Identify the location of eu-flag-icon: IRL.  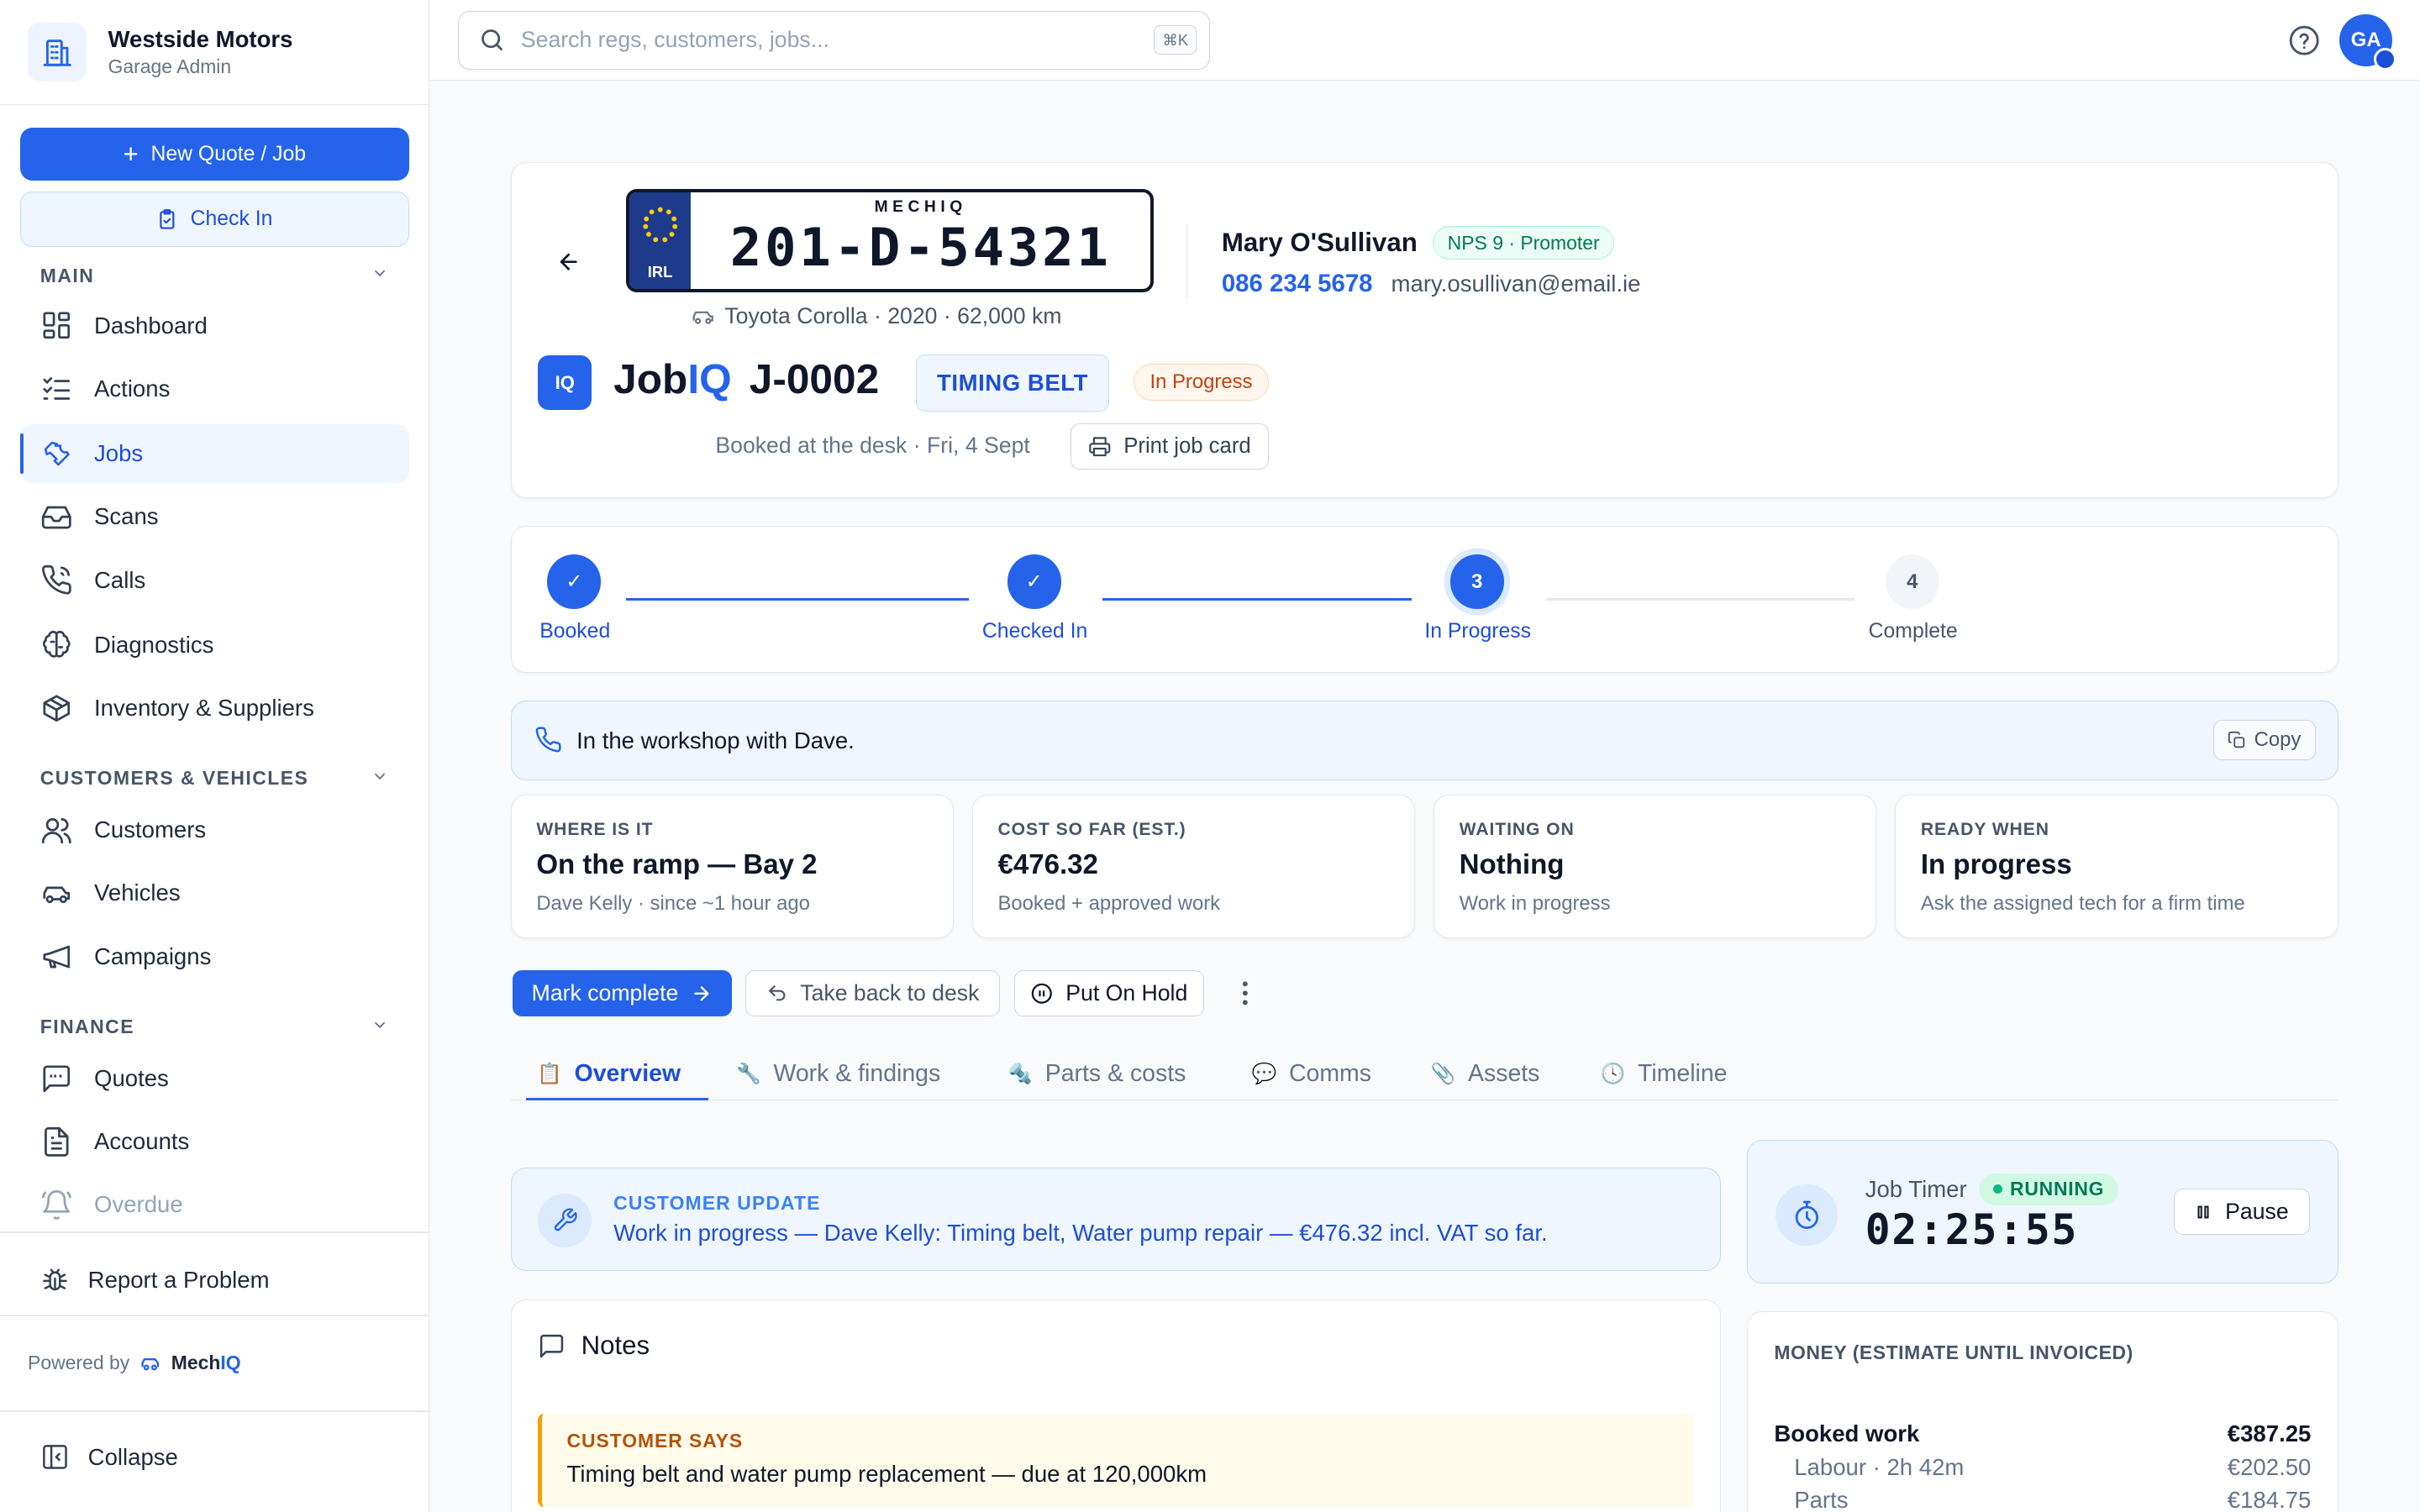
(660, 241).